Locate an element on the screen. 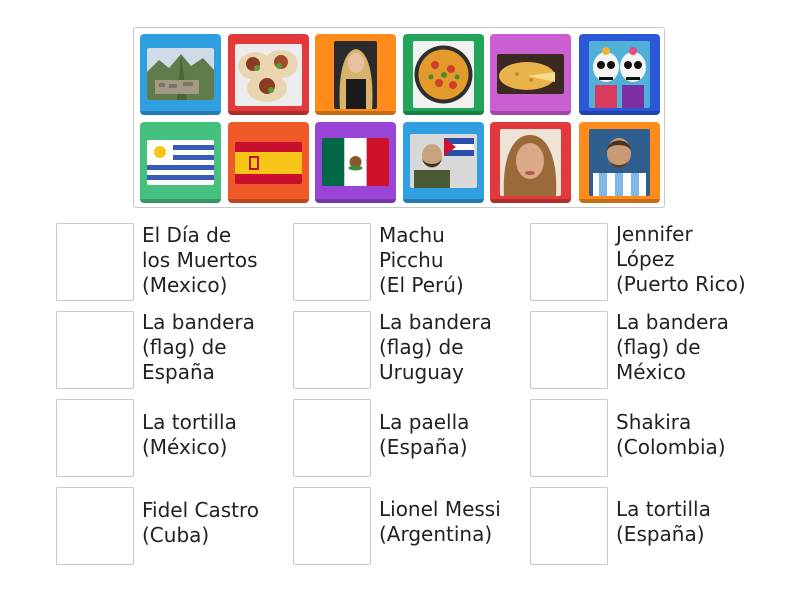 The height and width of the screenshot is (600, 800). dia-de-los-muertos-image is located at coordinates (619, 74).